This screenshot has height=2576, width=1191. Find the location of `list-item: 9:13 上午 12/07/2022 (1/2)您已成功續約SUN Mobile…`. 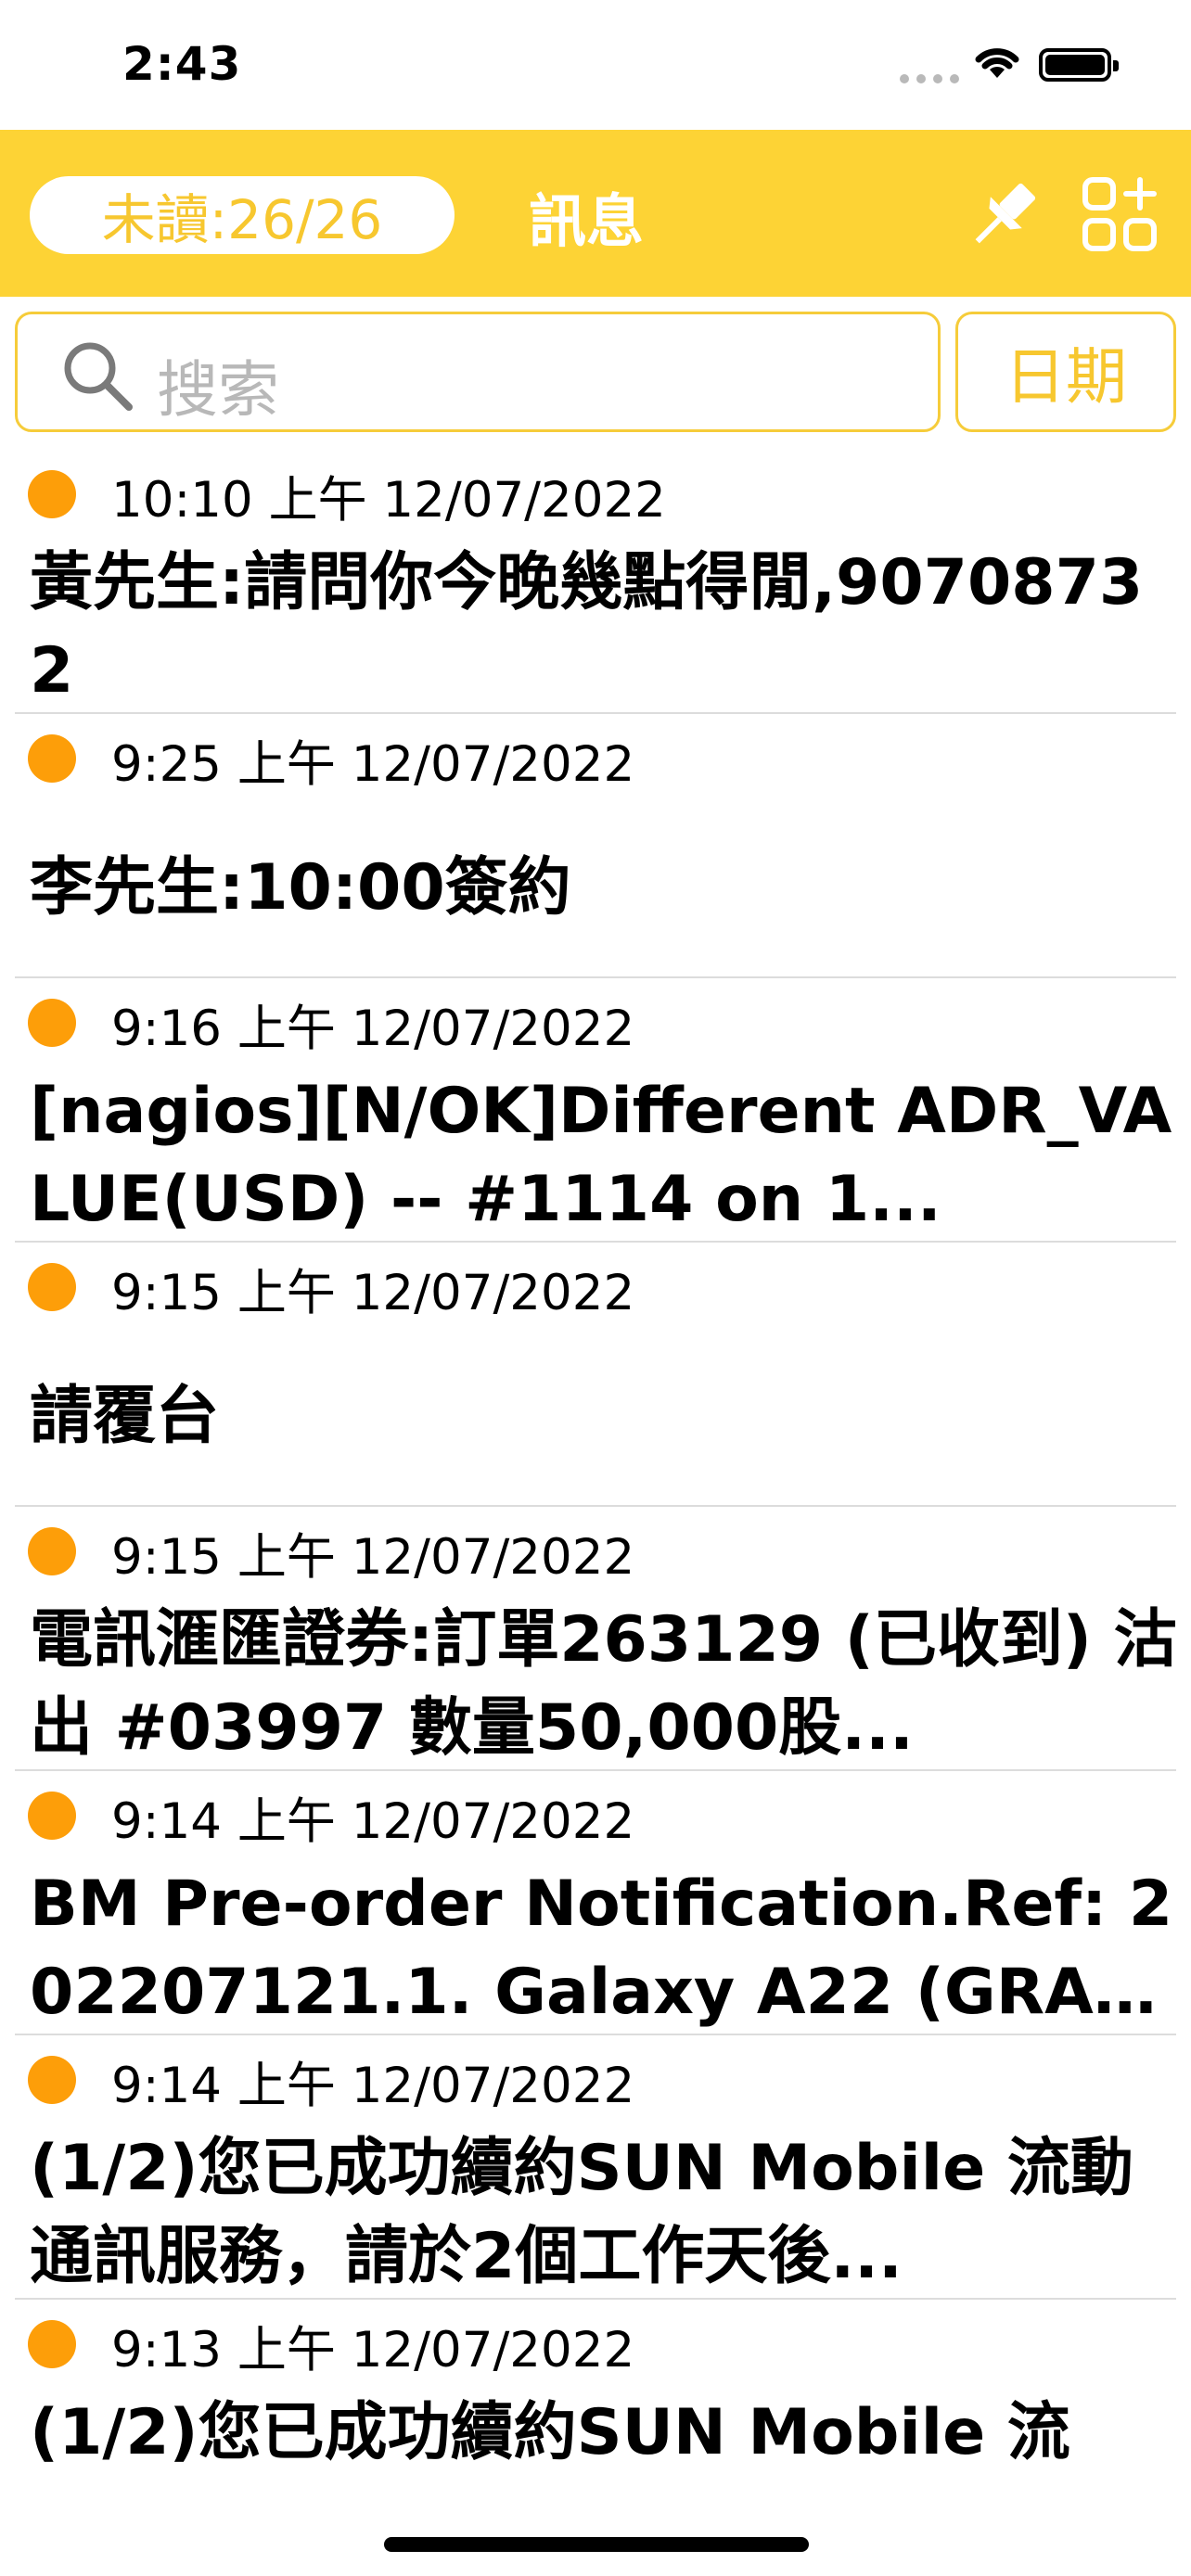

list-item: 9:13 上午 12/07/2022 (1/2)您已成功續約SUN Mobile… is located at coordinates (595, 2432).